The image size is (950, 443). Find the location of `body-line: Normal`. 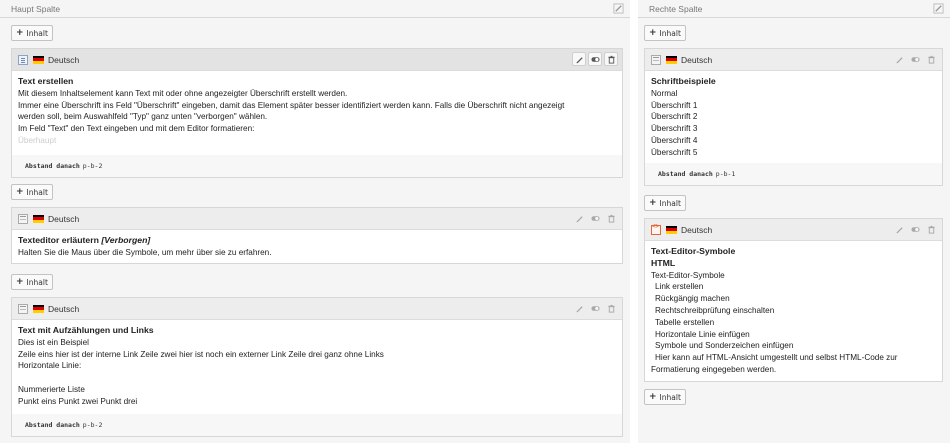

body-line: Normal is located at coordinates (664, 93).